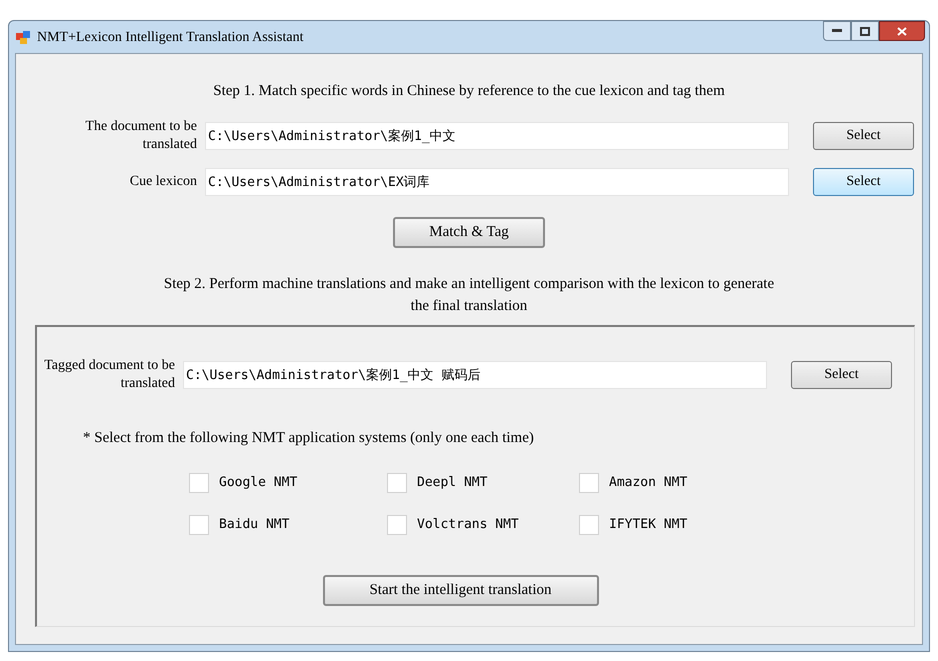  I want to click on window-title: NMT+Lexicon Intelligent Translation Assistant, so click(170, 37).